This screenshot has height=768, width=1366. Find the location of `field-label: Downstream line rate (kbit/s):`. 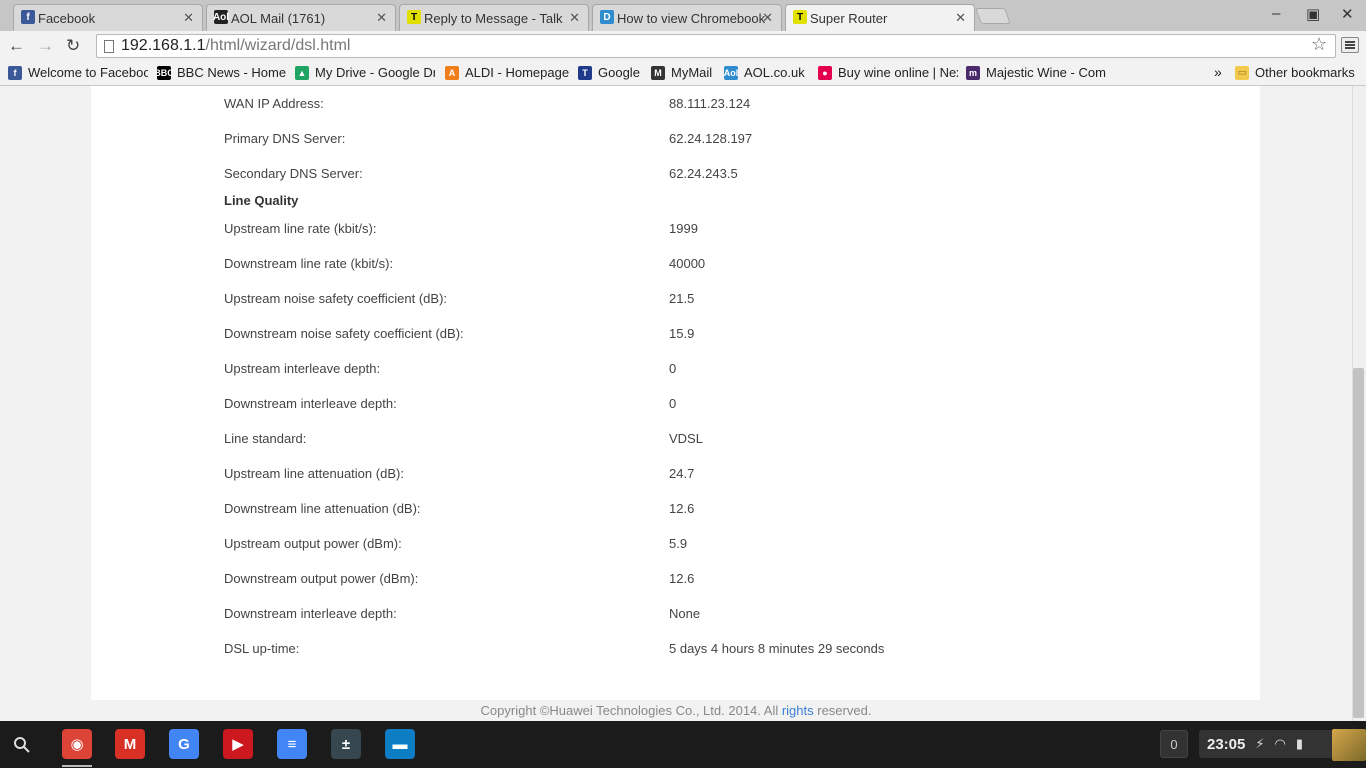

field-label: Downstream line rate (kbit/s): is located at coordinates (309, 263).